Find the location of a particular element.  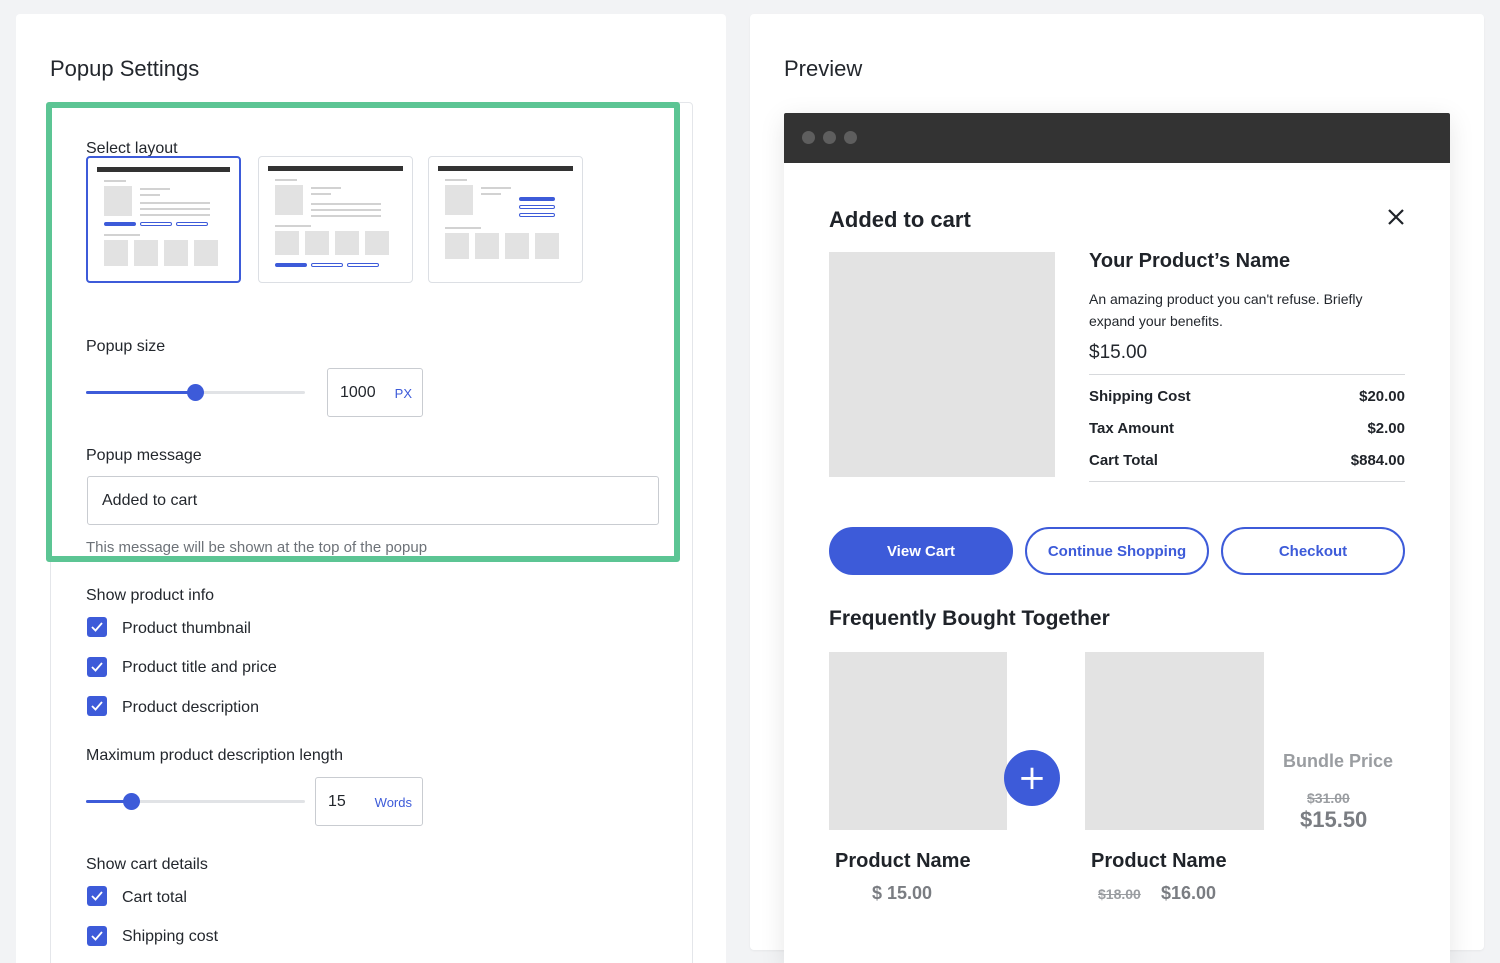

popup-size-slider is located at coordinates (195, 392).